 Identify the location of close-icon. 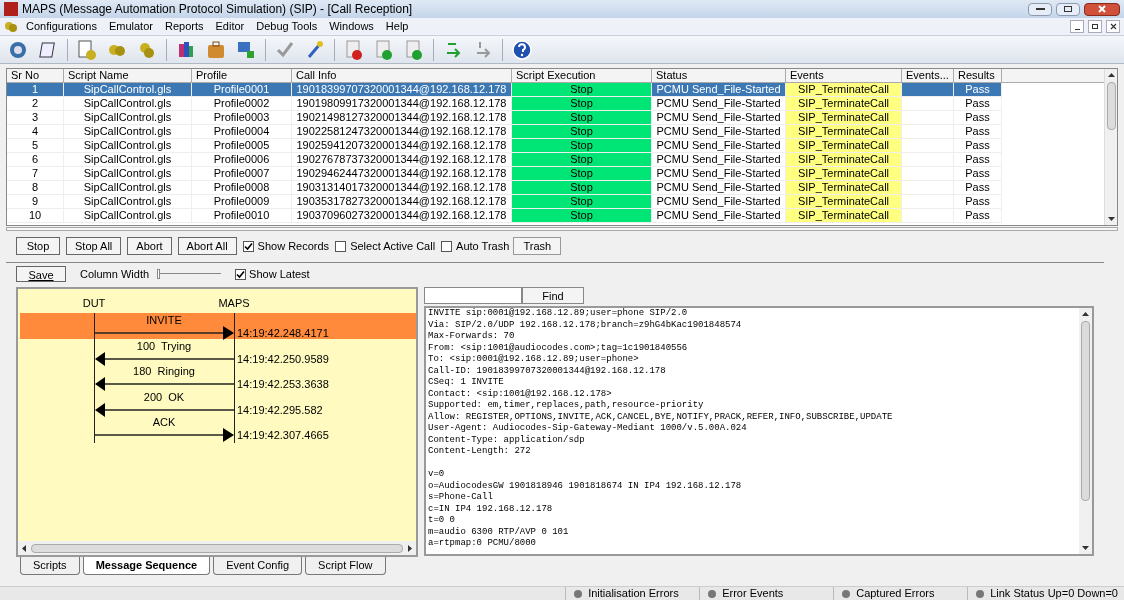
(1113, 26).